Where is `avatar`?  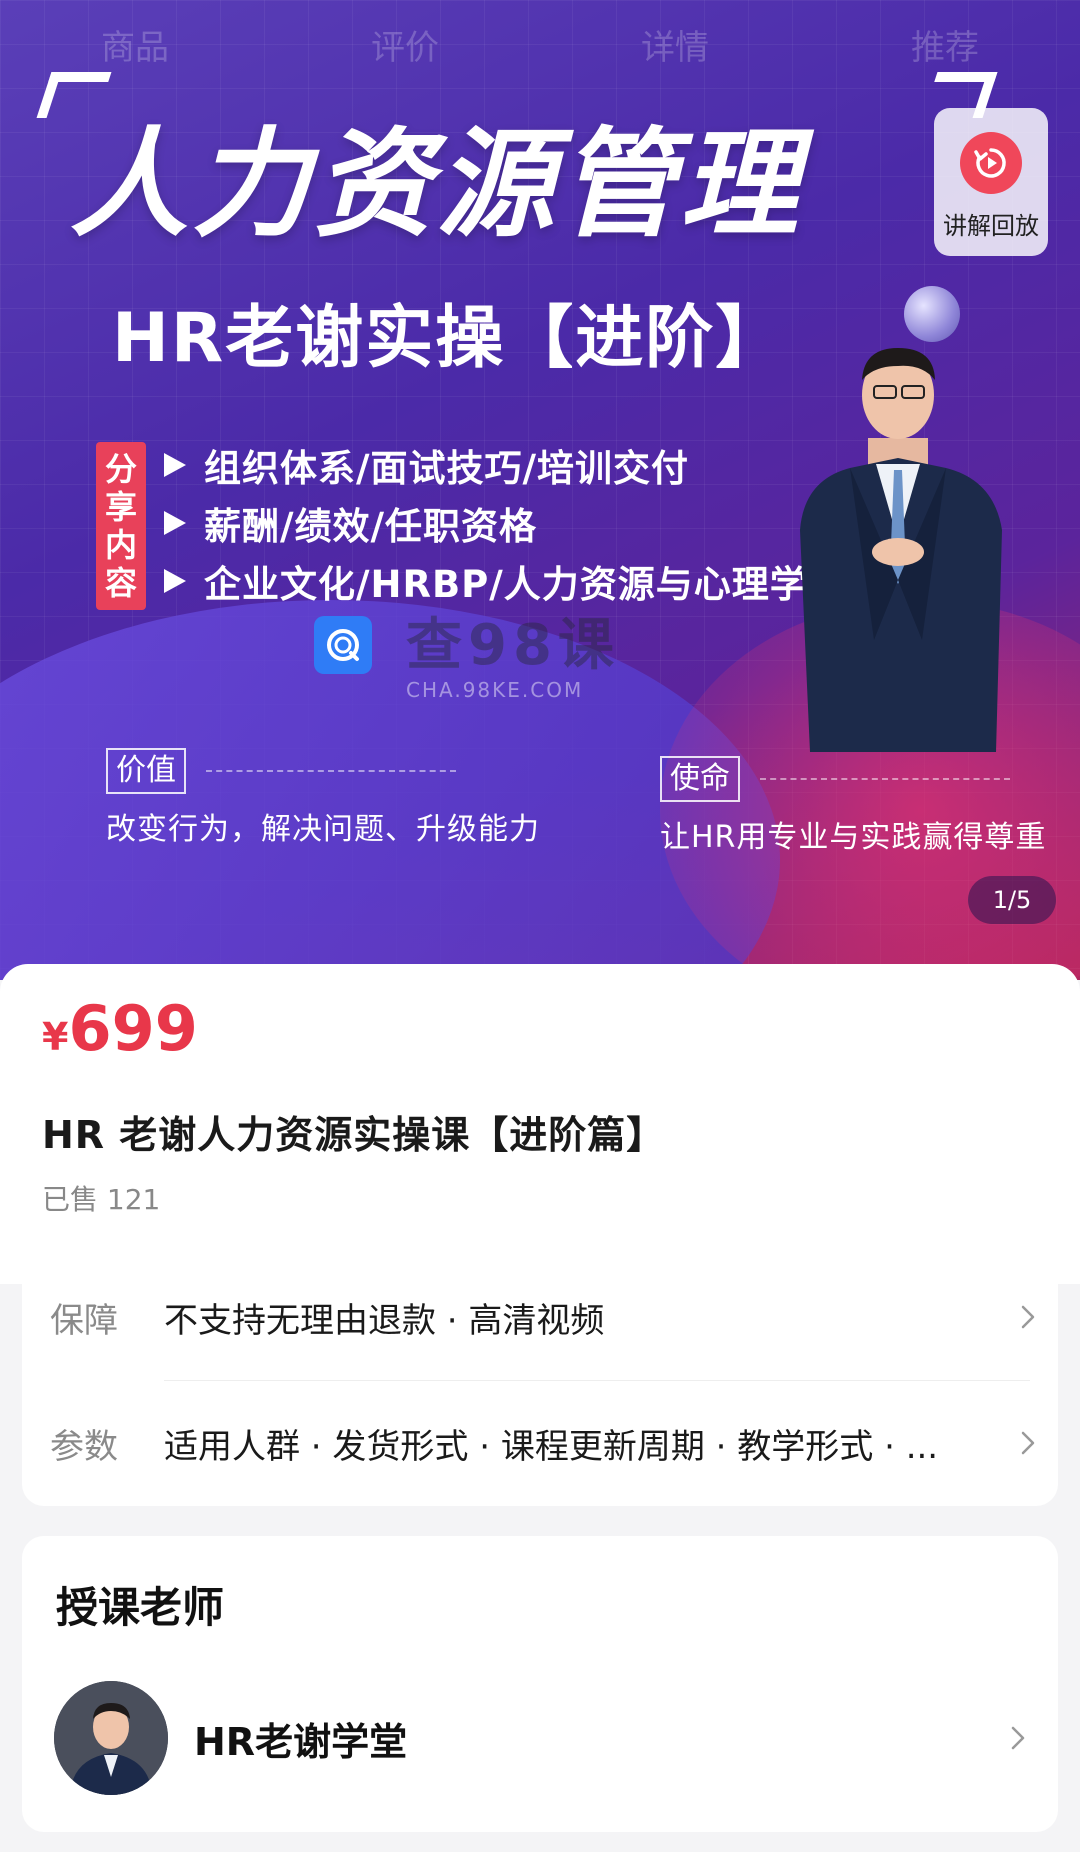 avatar is located at coordinates (111, 1738).